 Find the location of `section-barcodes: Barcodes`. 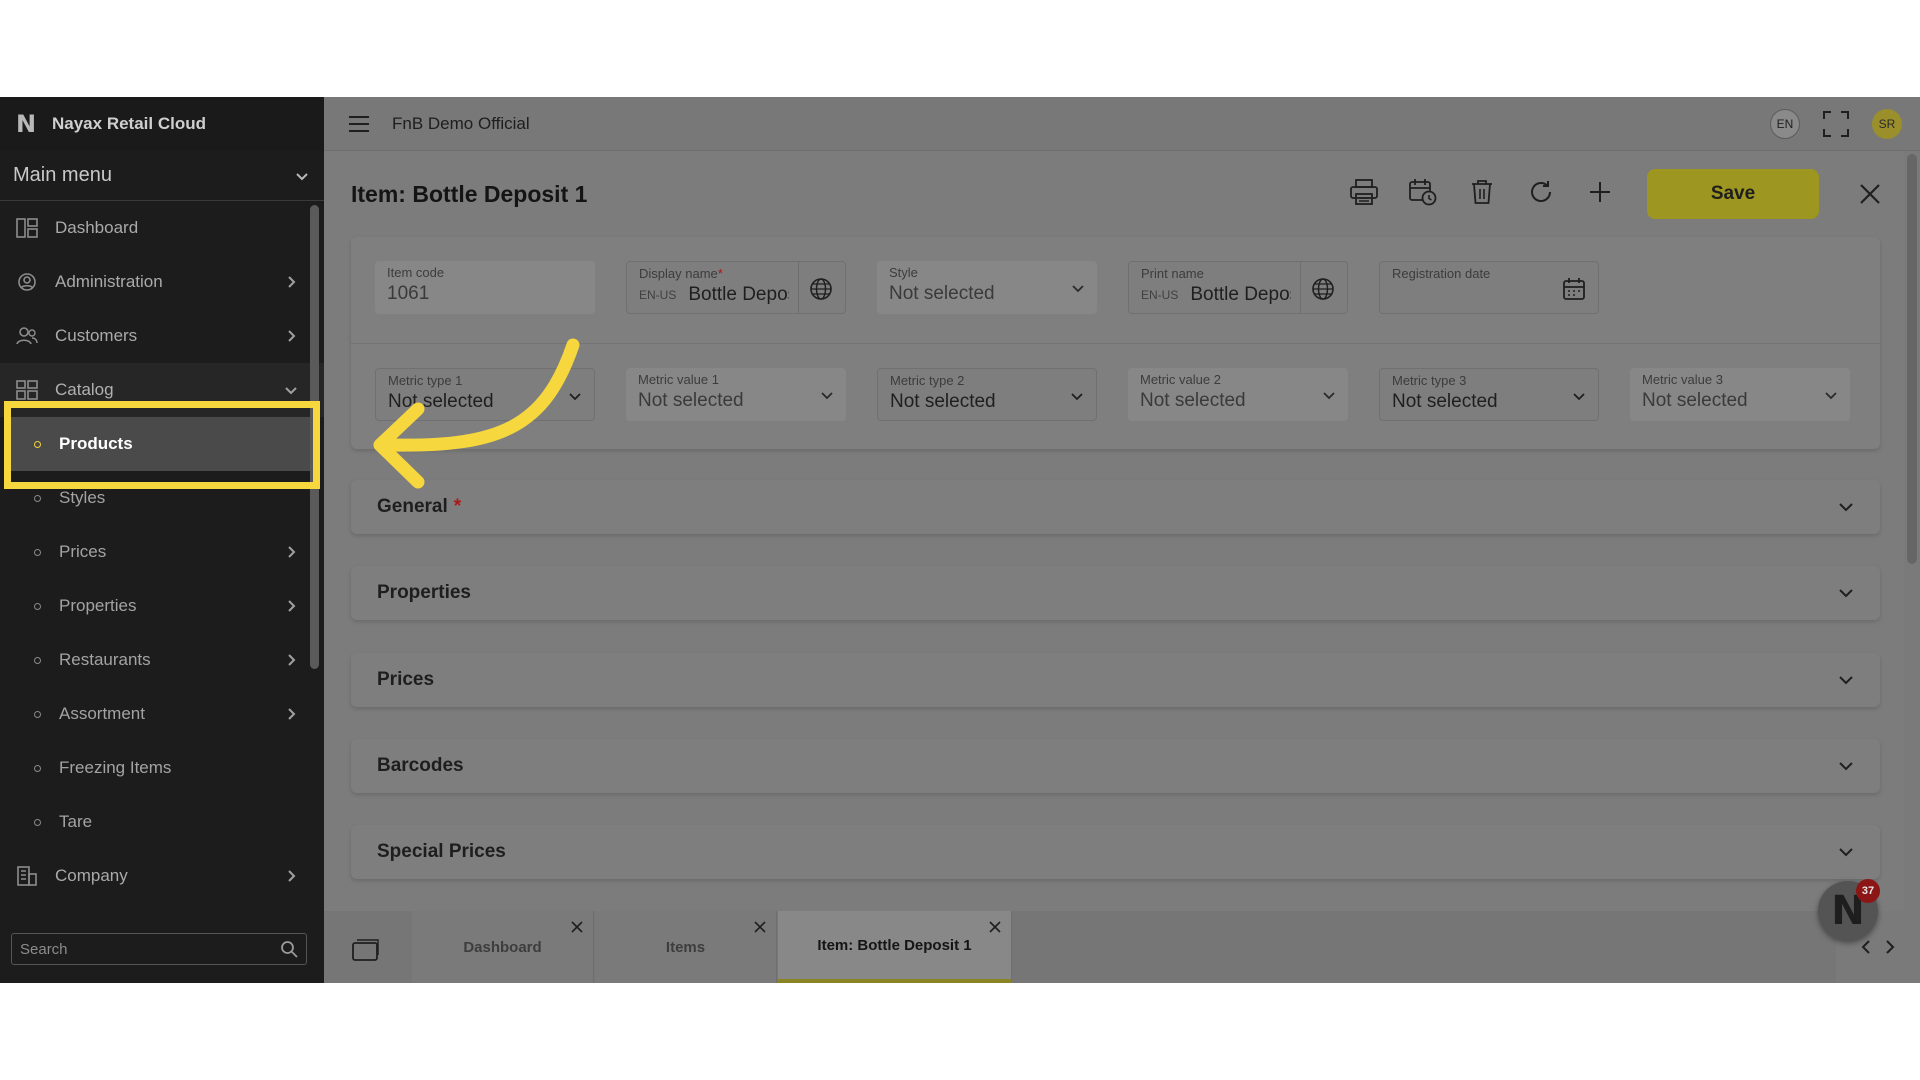

section-barcodes: Barcodes is located at coordinates (1115, 766).